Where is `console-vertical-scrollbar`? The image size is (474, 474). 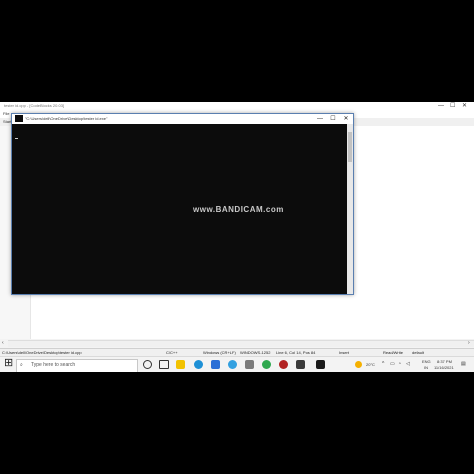 console-vertical-scrollbar is located at coordinates (350, 209).